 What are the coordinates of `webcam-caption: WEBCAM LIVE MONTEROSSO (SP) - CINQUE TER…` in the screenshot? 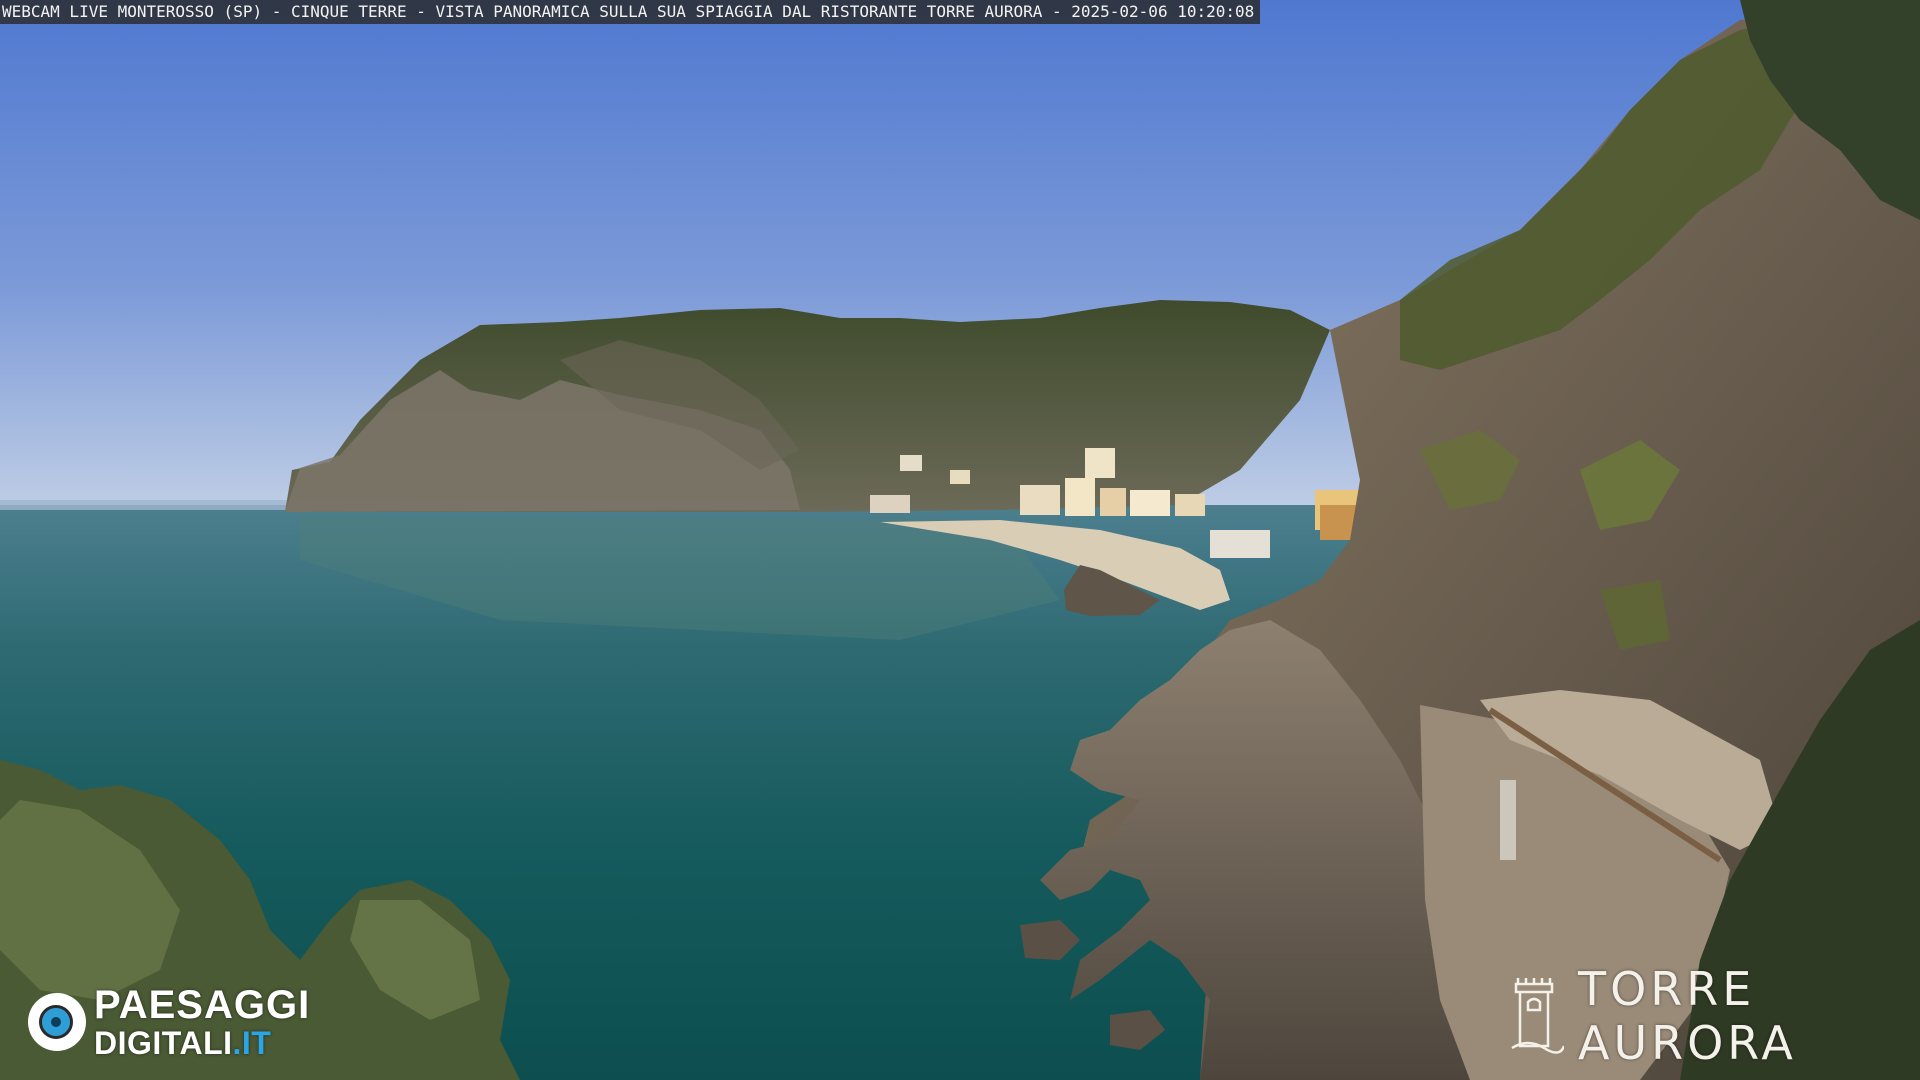 It's located at (630, 12).